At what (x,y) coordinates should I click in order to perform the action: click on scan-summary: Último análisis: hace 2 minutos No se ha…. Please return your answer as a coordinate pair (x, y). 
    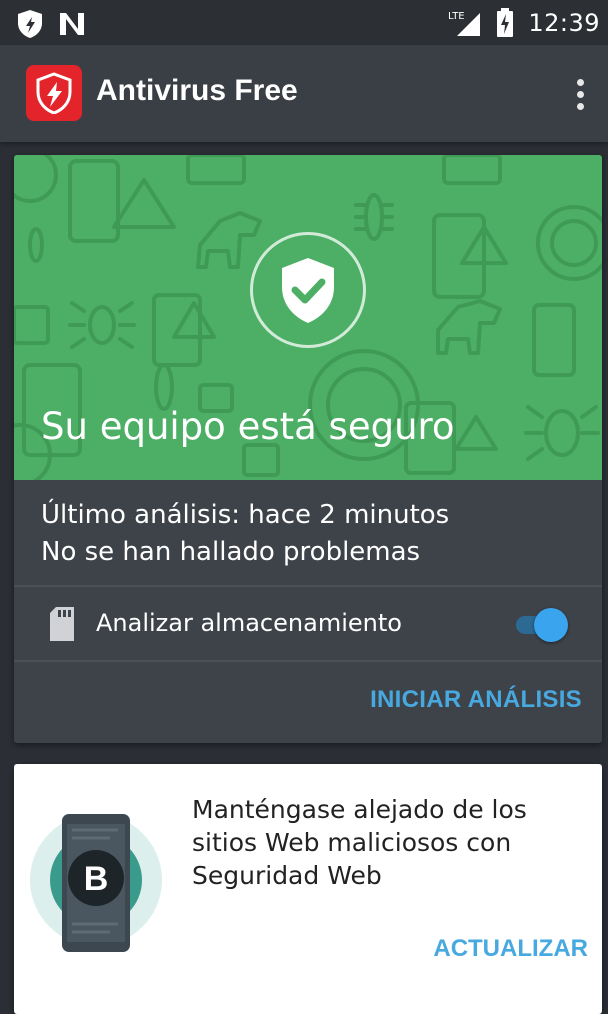
    Looking at the image, I should click on (245, 534).